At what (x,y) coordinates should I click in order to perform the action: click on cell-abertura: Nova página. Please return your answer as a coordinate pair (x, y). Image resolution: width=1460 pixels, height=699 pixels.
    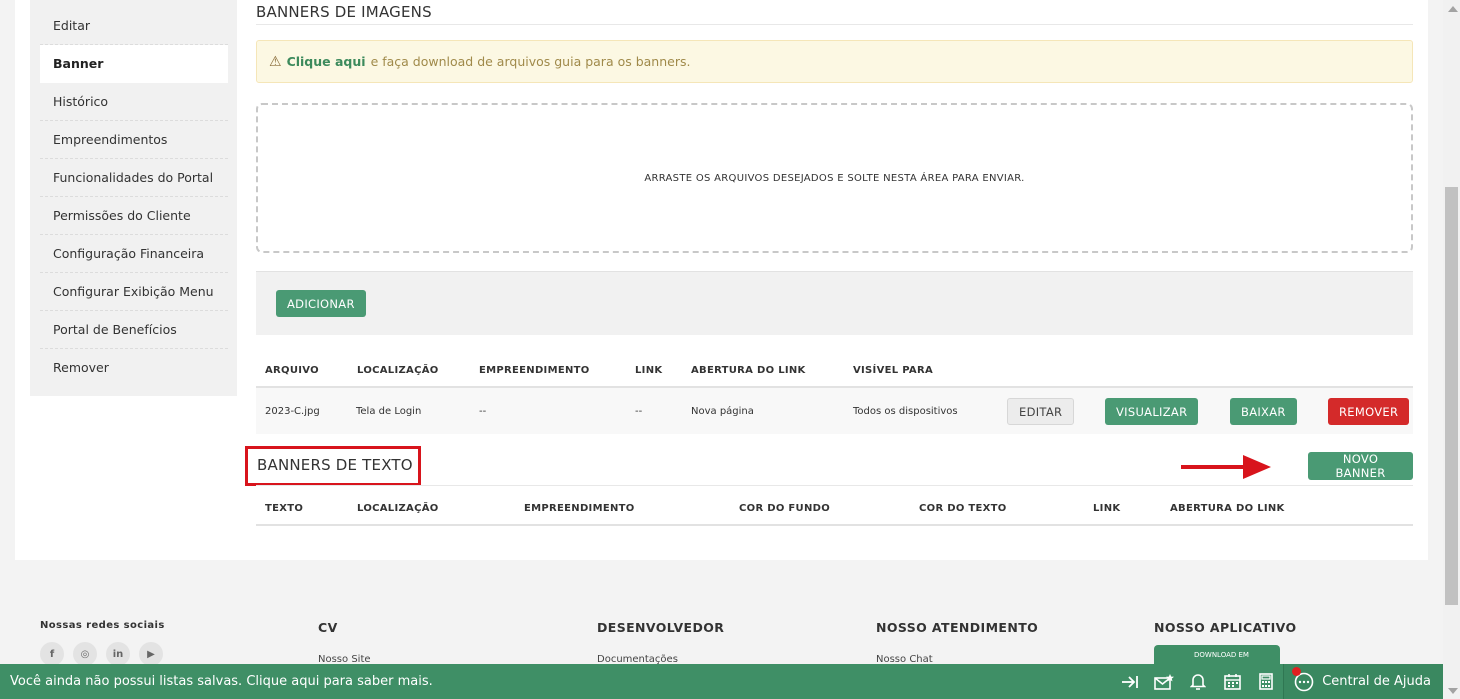
    Looking at the image, I should click on (722, 411).